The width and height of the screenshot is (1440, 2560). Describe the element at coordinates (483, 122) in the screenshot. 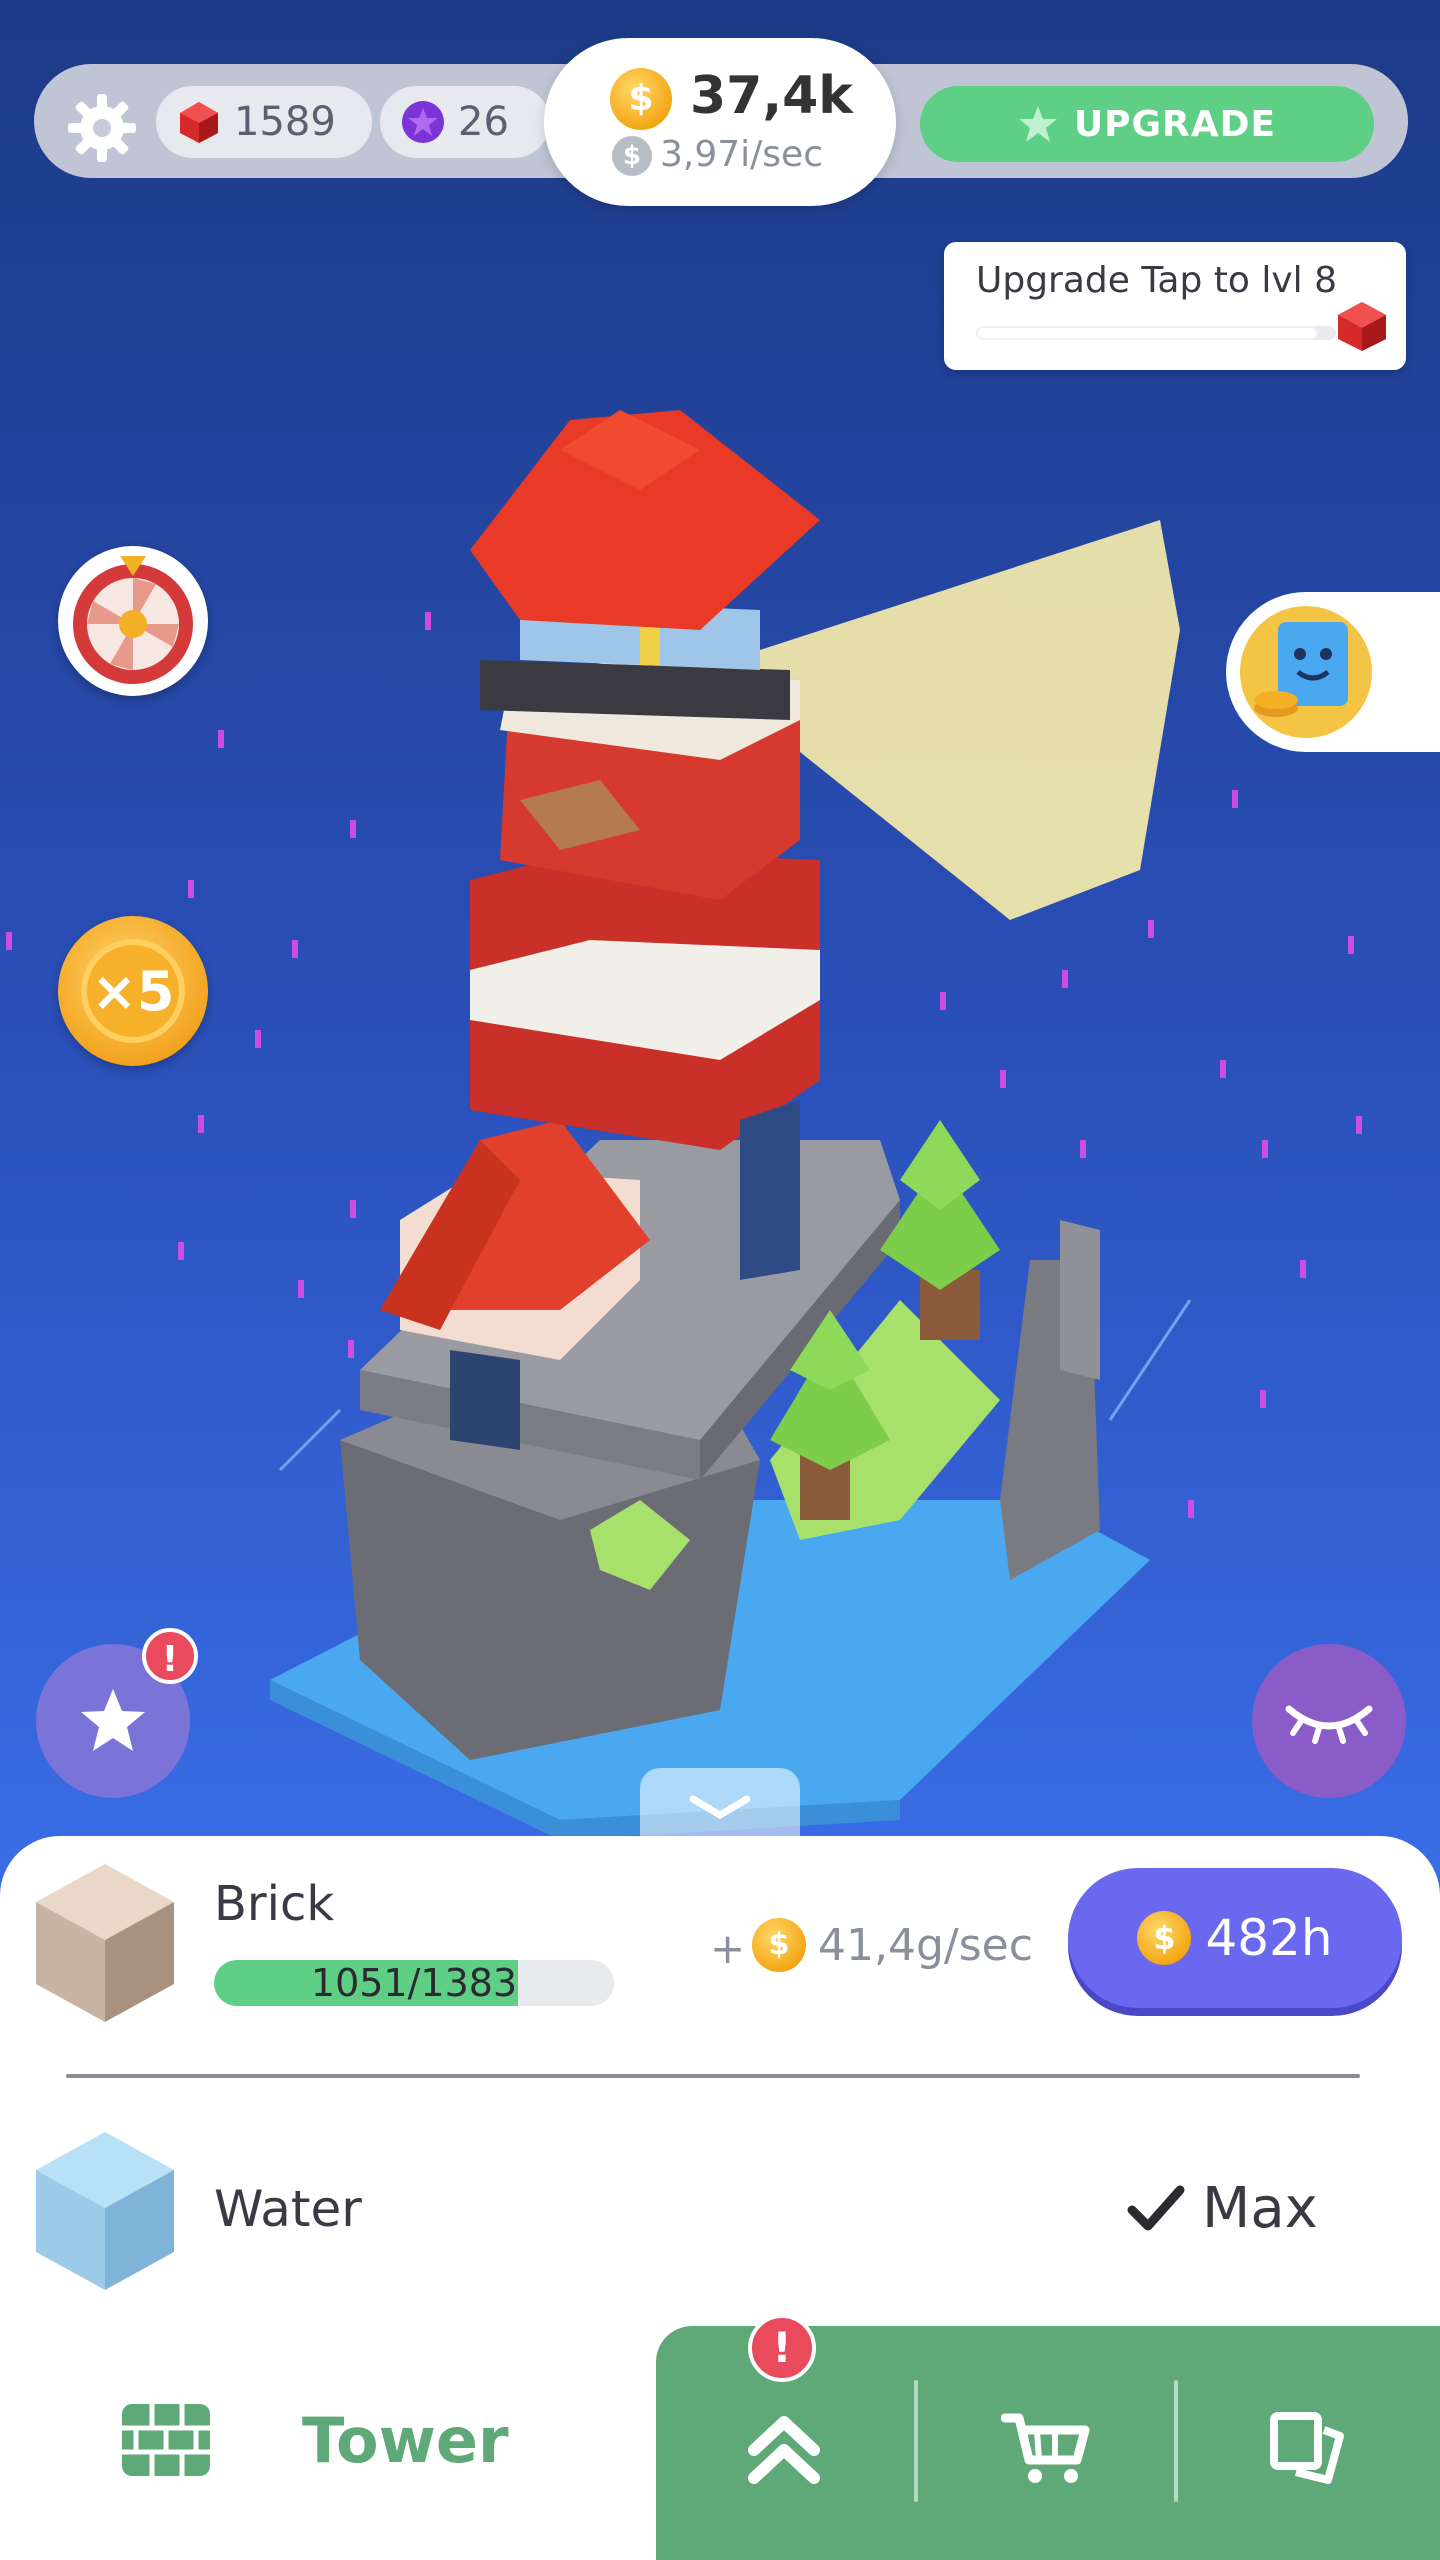

I see `stars-count: 26` at that location.